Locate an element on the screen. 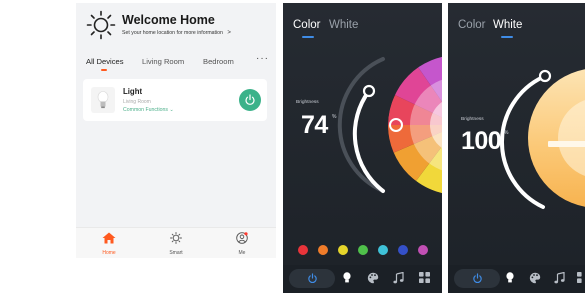 Image resolution: width=585 pixels, height=298 pixels. bottom-nav: Home Smart Me is located at coordinates (176, 242).